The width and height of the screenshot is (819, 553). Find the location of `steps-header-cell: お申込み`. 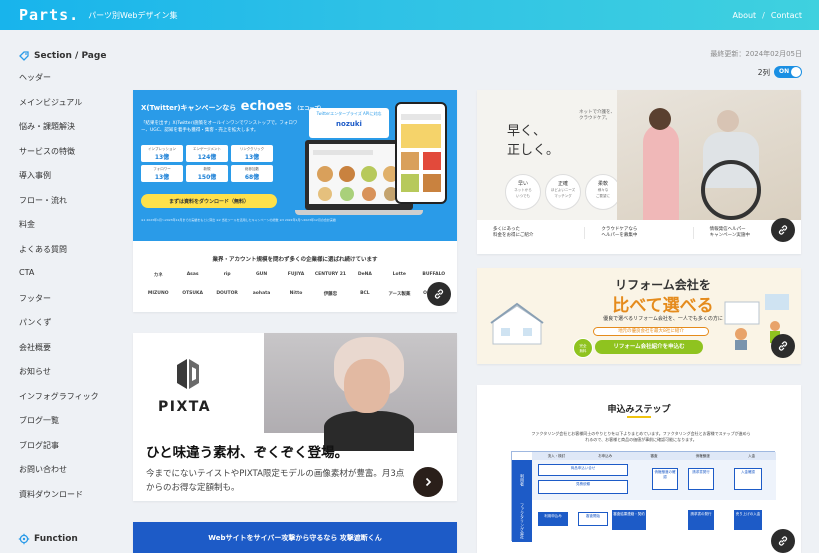

steps-header-cell: お申込み is located at coordinates (605, 456).